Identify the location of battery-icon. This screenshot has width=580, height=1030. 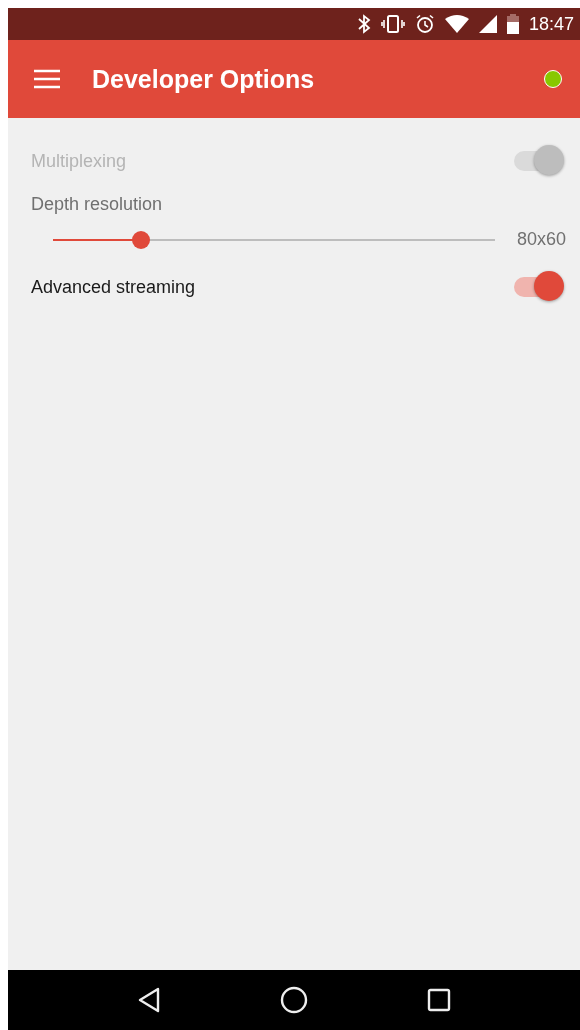
(512, 24).